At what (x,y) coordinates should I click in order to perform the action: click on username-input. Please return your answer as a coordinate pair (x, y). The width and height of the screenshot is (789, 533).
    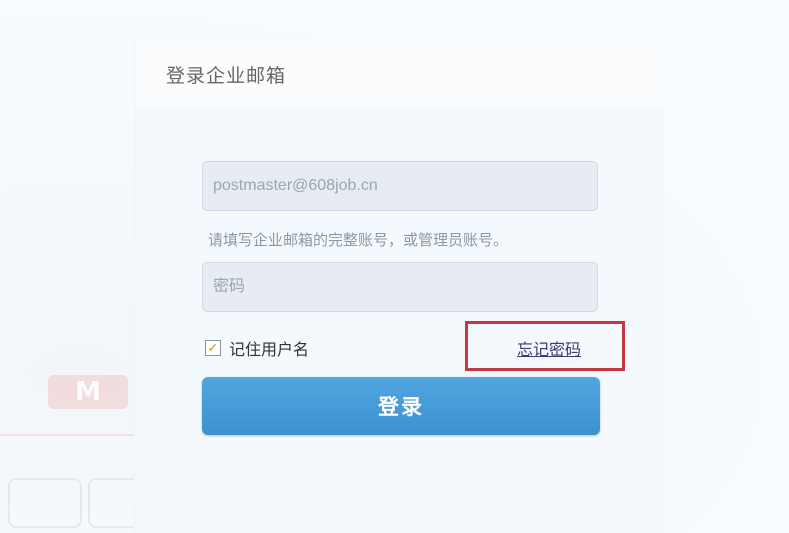
    Looking at the image, I should click on (400, 186).